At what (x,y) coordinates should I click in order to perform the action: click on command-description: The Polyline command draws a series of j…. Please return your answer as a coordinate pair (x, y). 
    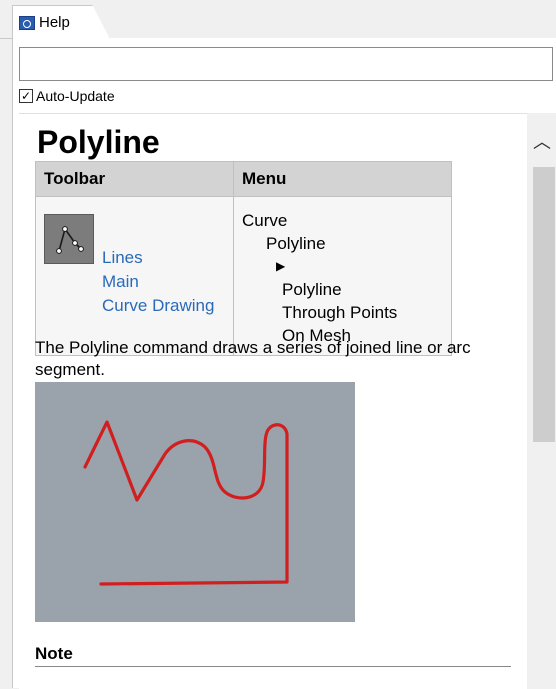
    Looking at the image, I should click on (253, 358).